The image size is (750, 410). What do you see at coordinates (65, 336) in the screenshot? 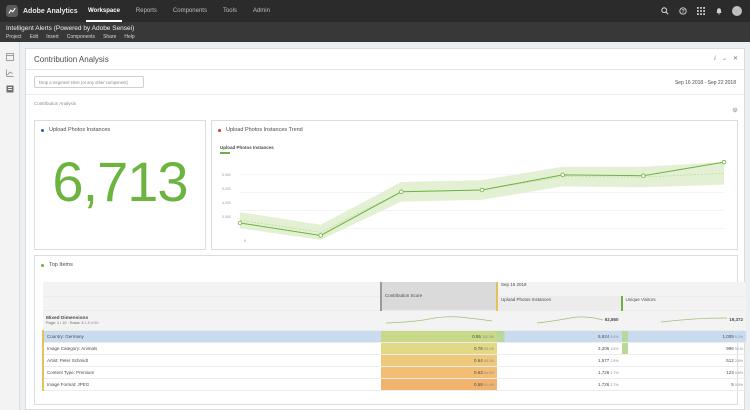
I see `row-label: Country: Germany` at bounding box center [65, 336].